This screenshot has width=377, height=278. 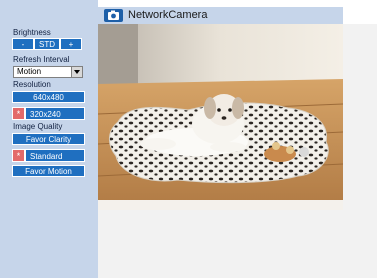 What do you see at coordinates (55, 113) in the screenshot?
I see `resolution-320x240-button: 320x240` at bounding box center [55, 113].